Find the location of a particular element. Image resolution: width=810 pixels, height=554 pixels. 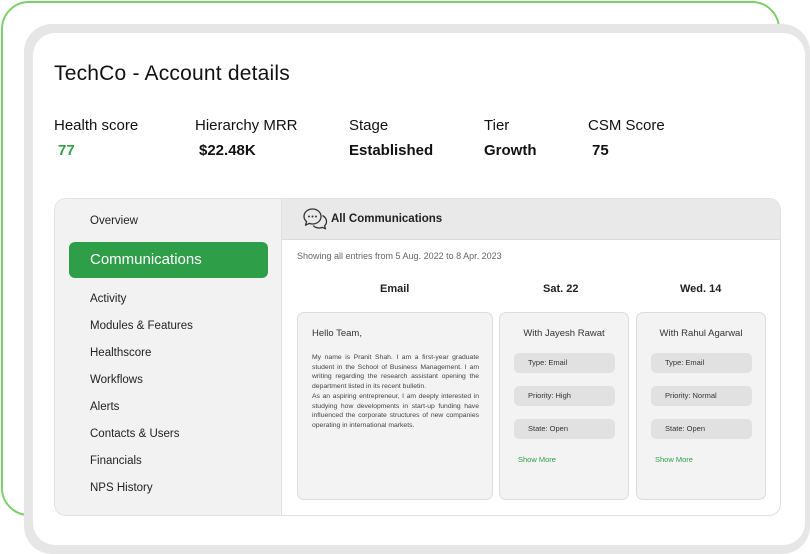

sidebar-item-healthscore: Healthscore is located at coordinates (120, 353).